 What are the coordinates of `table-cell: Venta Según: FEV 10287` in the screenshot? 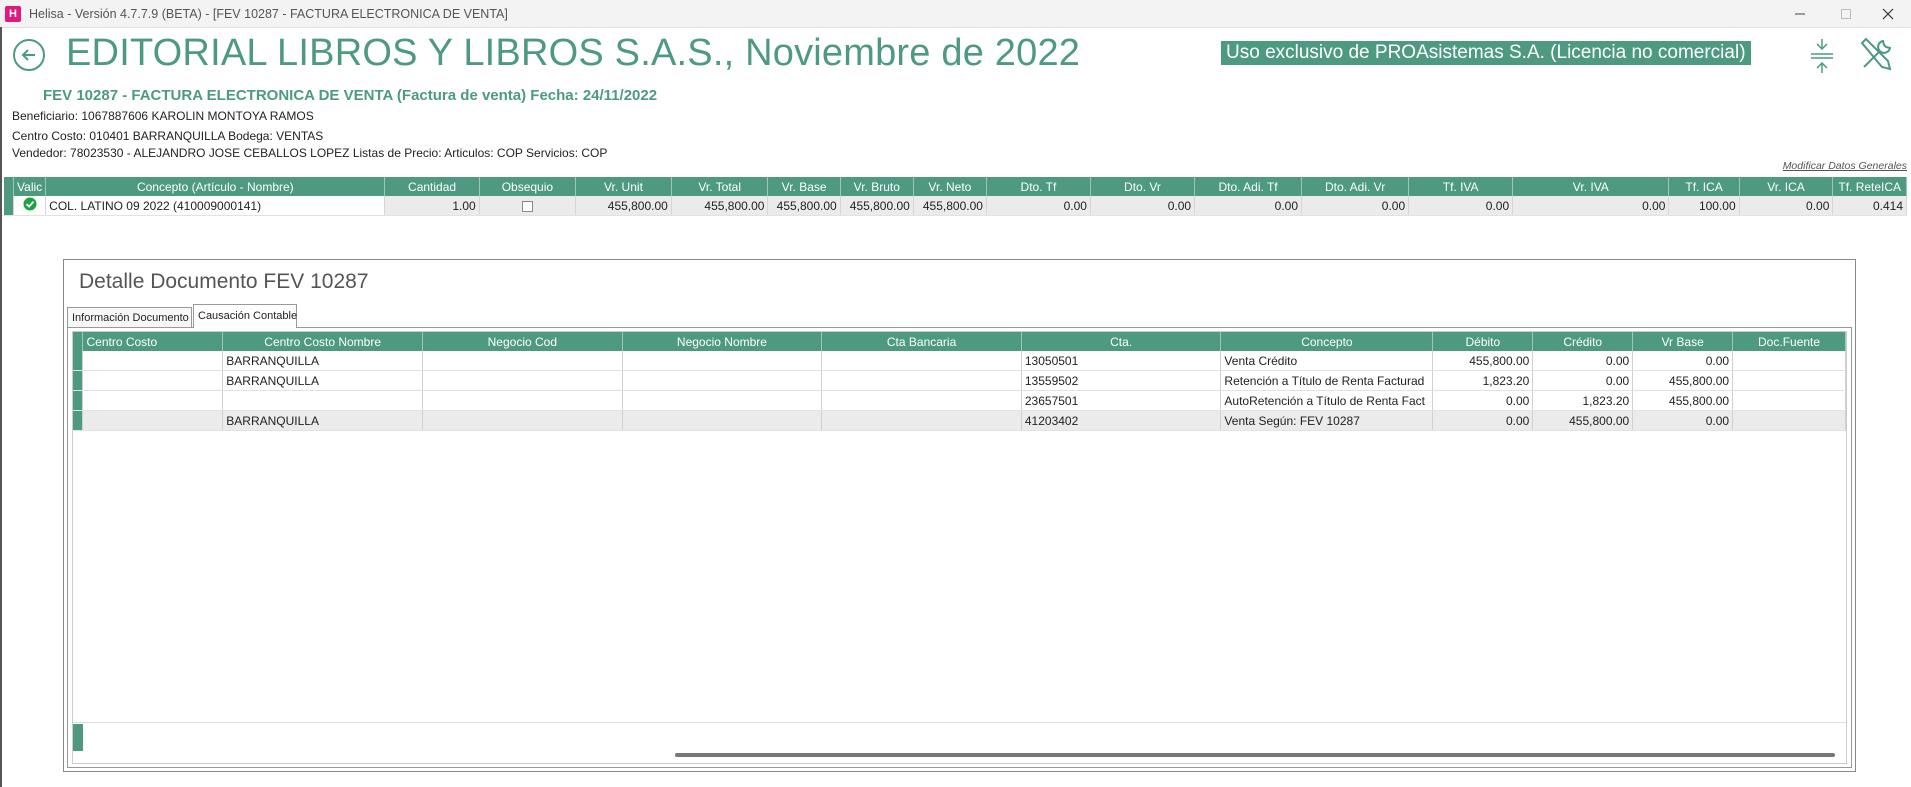 It's located at (1327, 420).